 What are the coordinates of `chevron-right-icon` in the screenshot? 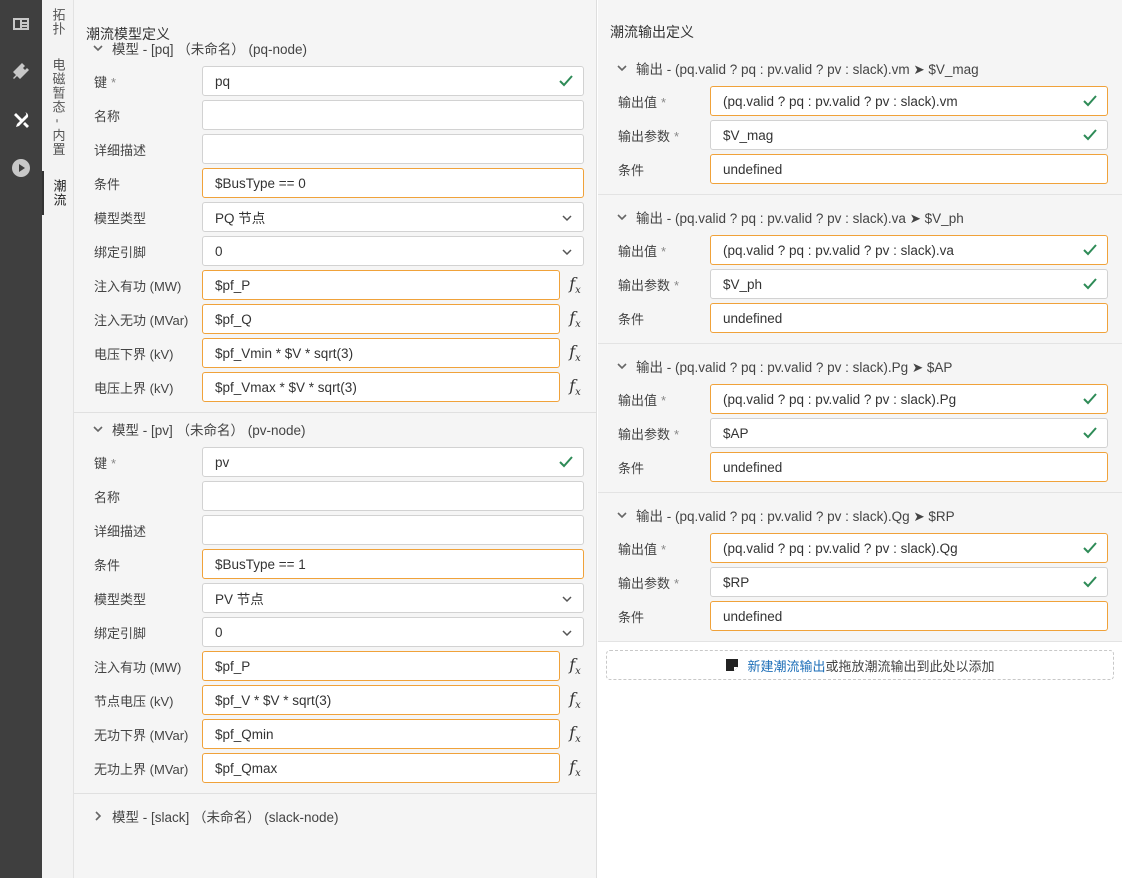 It's located at (98, 816).